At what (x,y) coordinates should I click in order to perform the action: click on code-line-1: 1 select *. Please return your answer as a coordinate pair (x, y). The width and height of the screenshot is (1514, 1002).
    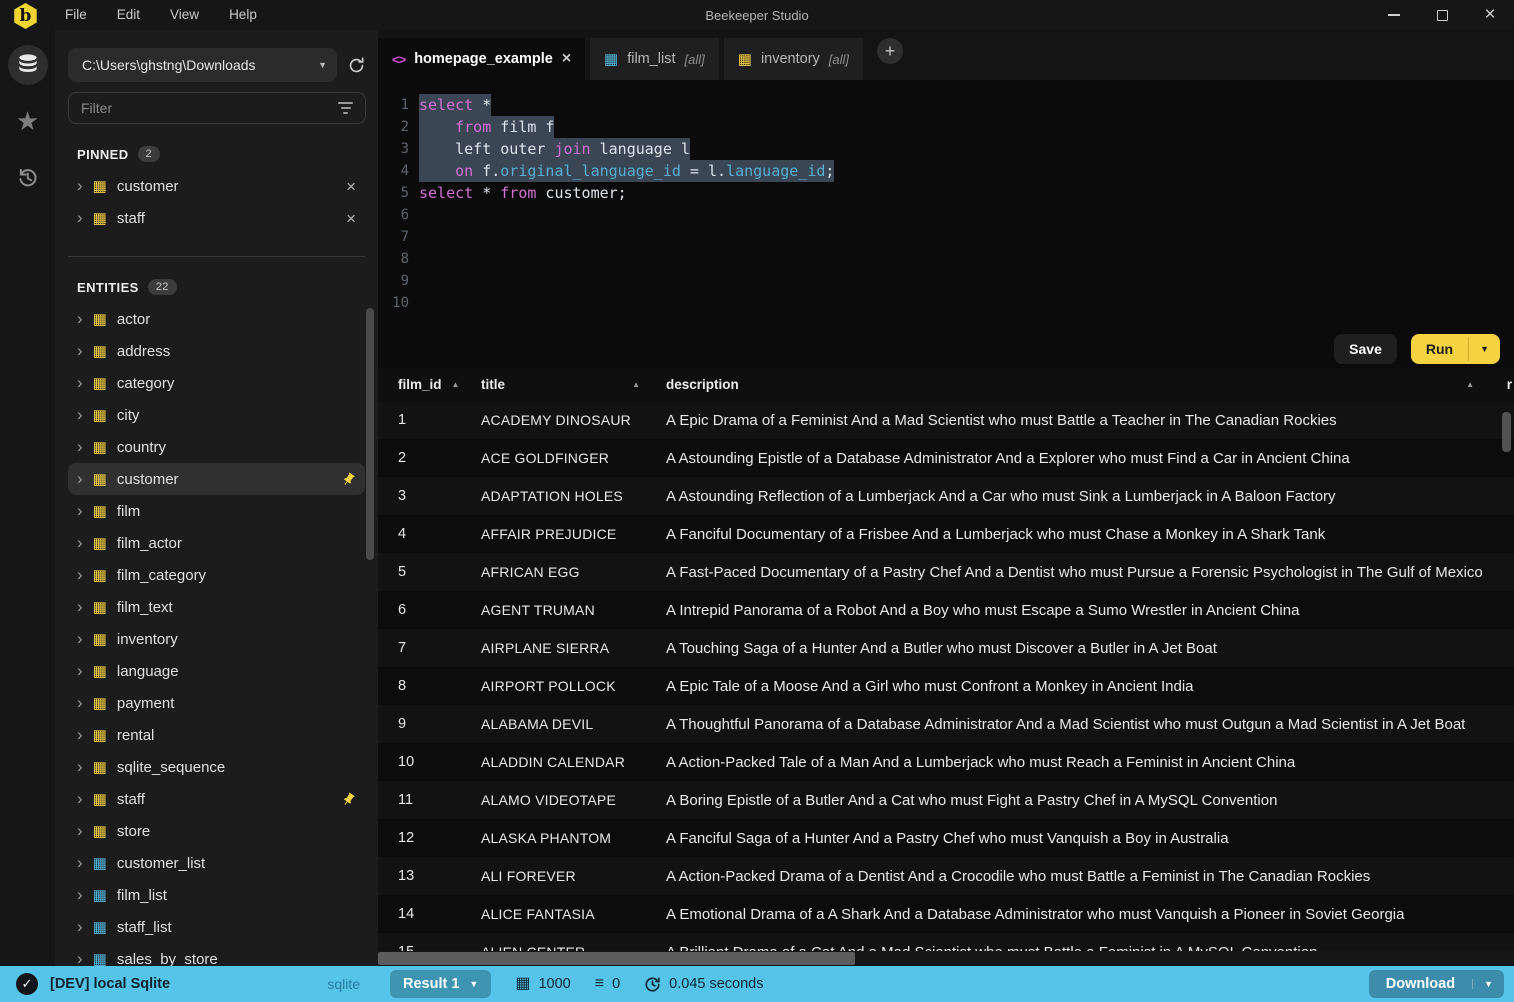
    Looking at the image, I should click on (946, 105).